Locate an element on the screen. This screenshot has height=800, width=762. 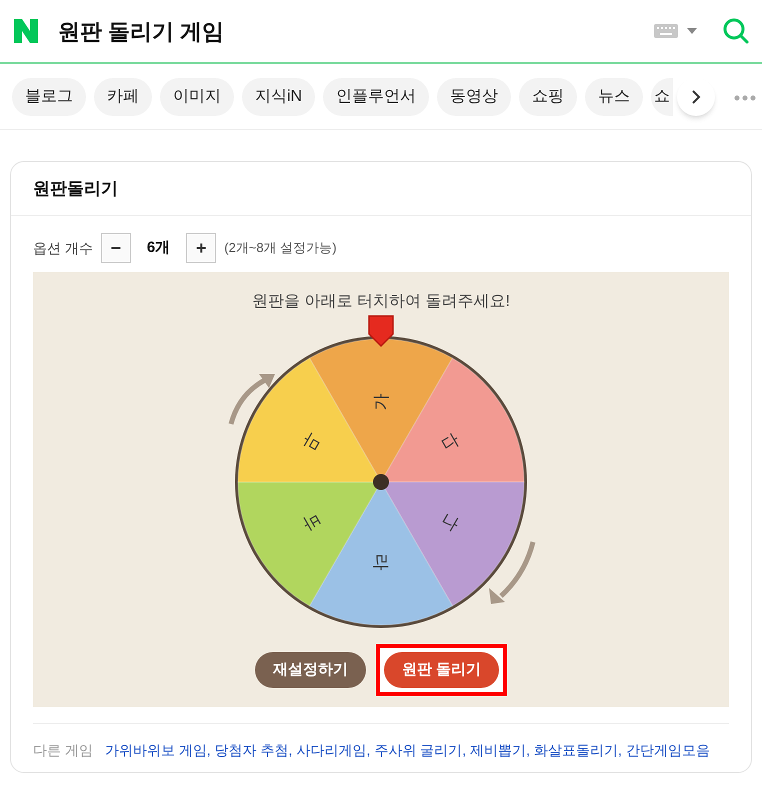
game-link: 화살표돌리기, is located at coordinates (578, 750).